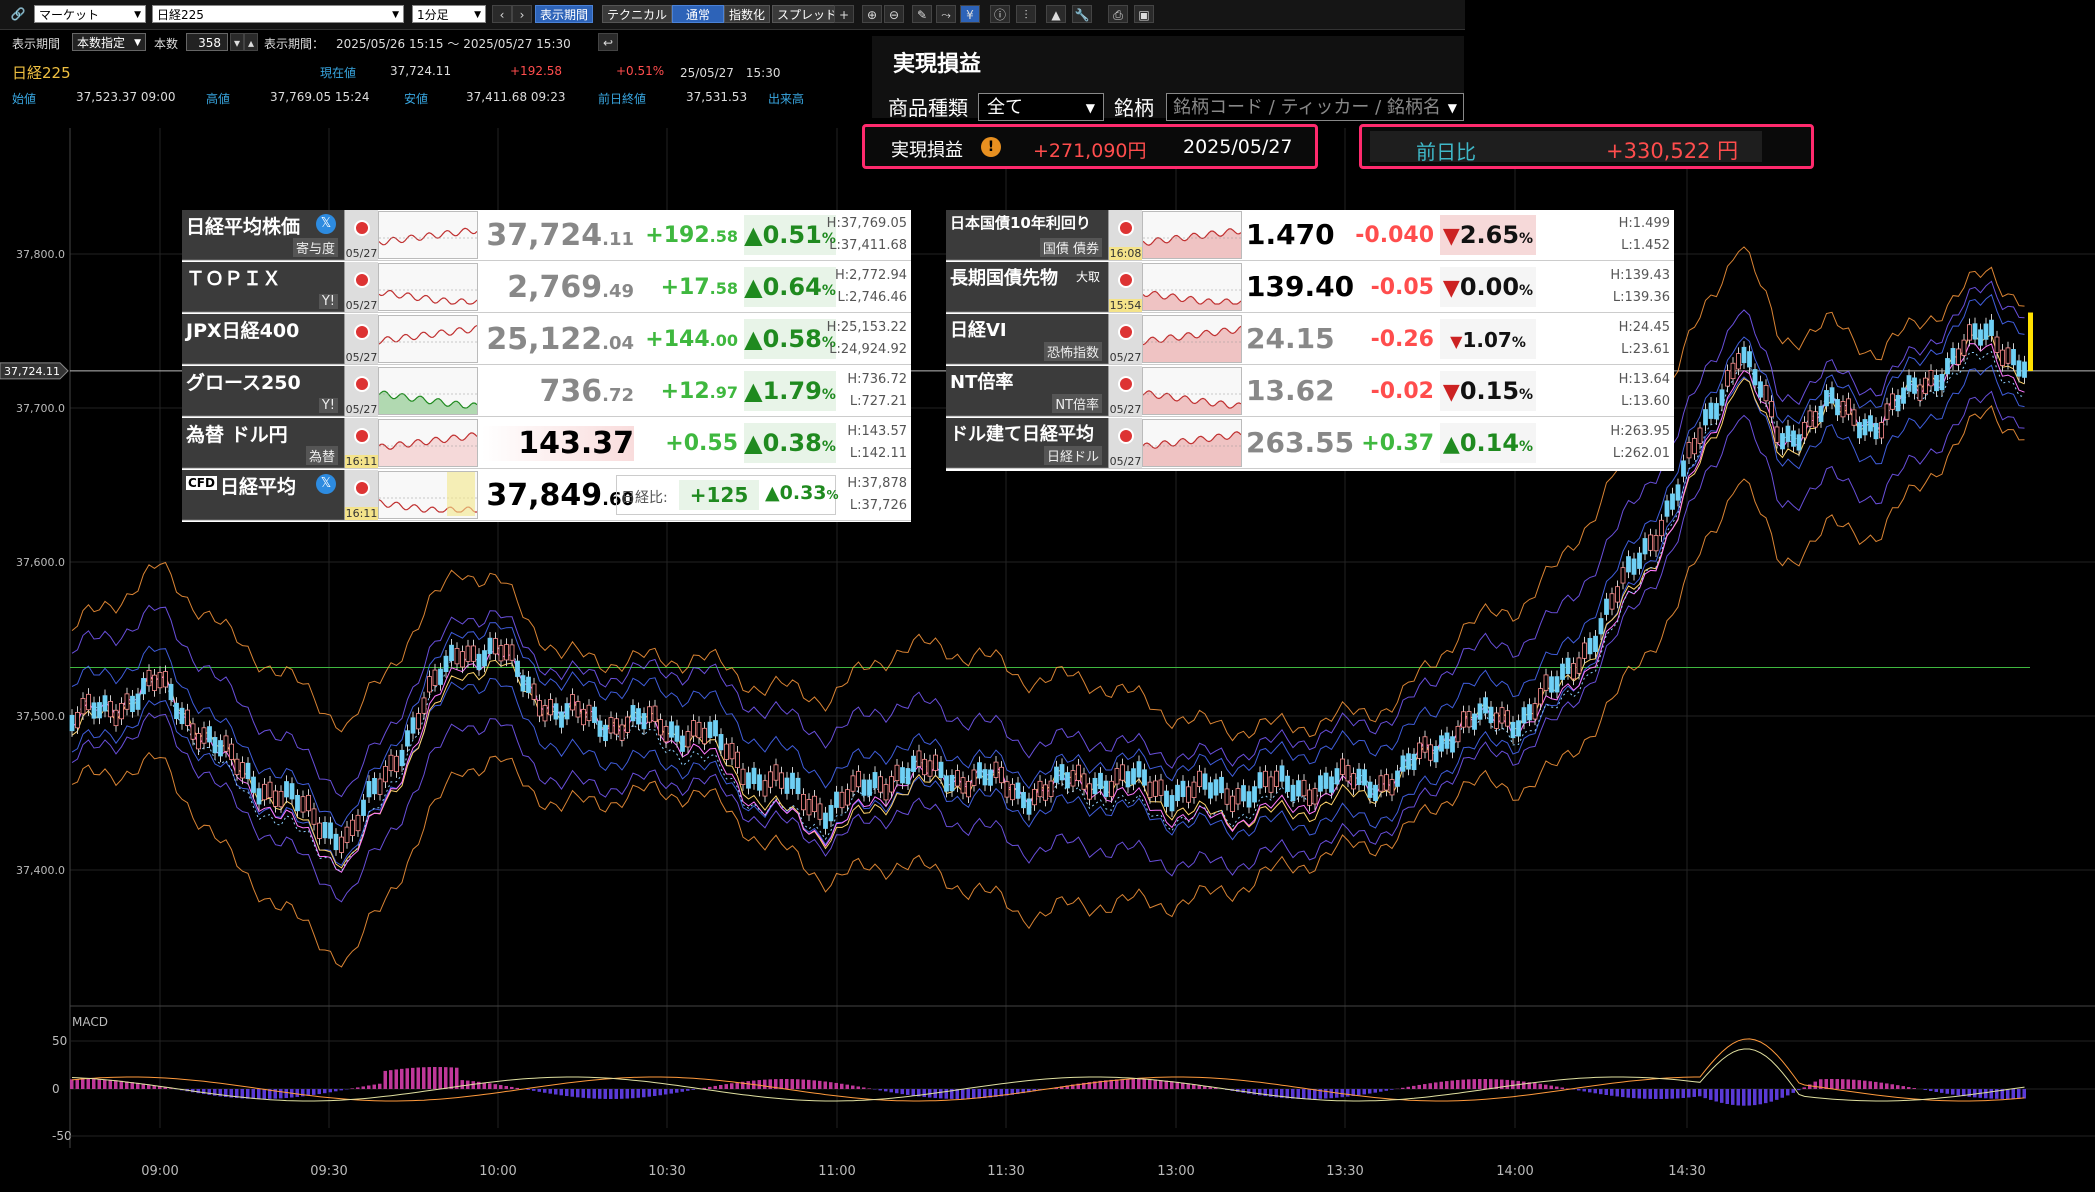 The width and height of the screenshot is (2095, 1192). I want to click on warning-icon: !, so click(991, 147).